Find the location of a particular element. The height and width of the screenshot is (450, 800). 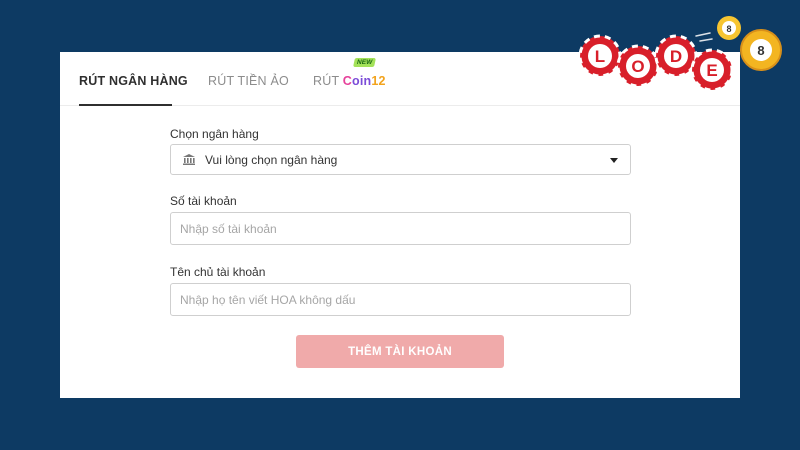

logo-letter-e: E is located at coordinates (711, 70).